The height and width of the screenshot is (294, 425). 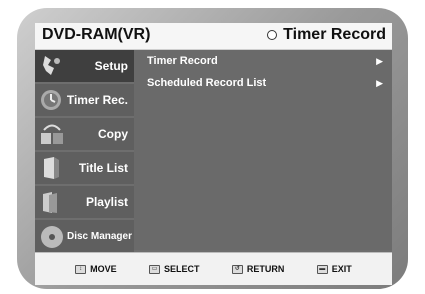 What do you see at coordinates (113, 134) in the screenshot?
I see `sidebar-item-label: Copy` at bounding box center [113, 134].